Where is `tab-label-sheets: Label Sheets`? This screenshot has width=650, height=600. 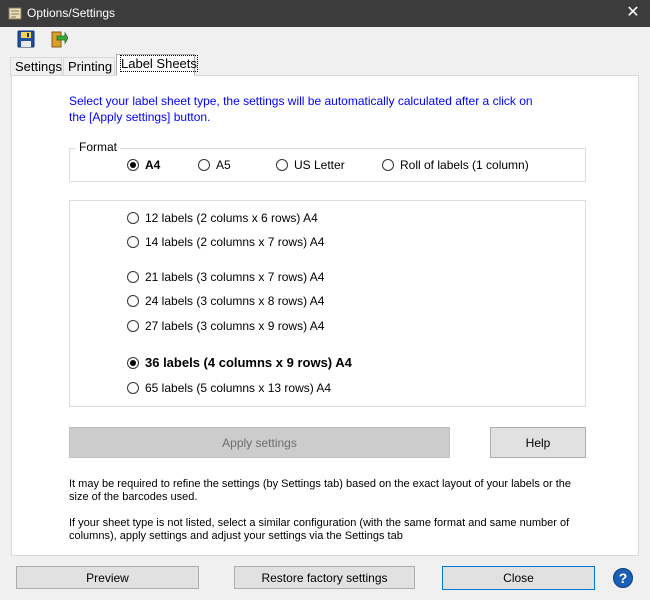 tab-label-sheets: Label Sheets is located at coordinates (157, 65).